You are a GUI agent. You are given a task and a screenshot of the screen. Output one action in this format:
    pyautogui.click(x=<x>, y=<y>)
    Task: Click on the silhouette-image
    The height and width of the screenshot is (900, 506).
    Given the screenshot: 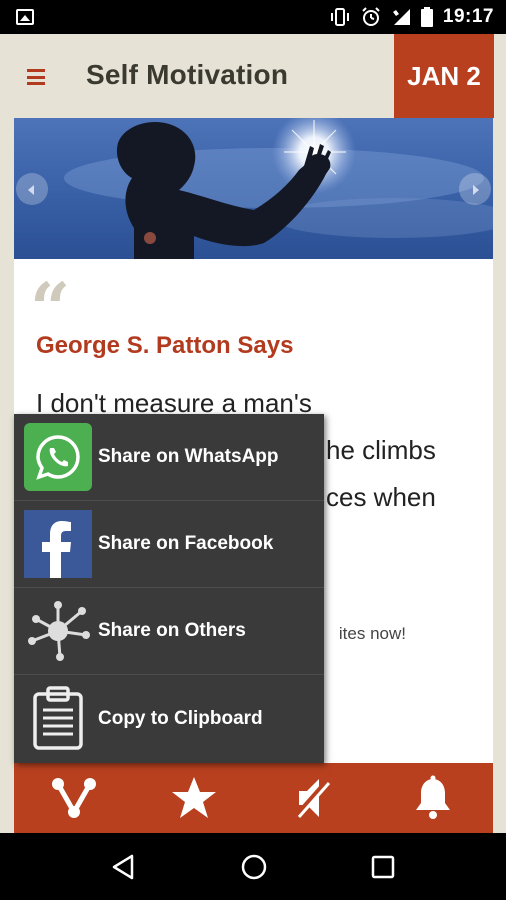 What is the action you would take?
    pyautogui.click(x=278, y=188)
    